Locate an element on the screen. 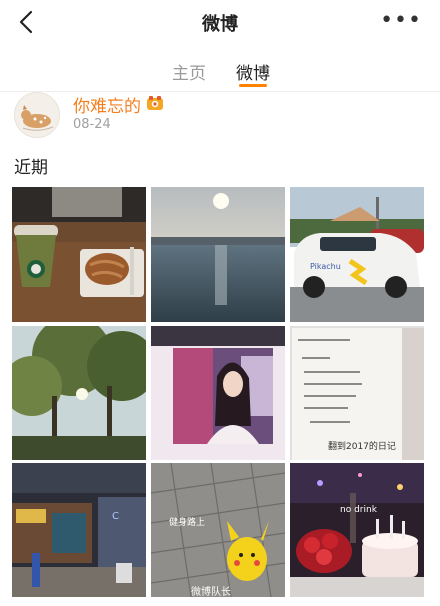 Image resolution: width=440 pixels, height=606 pixels. username: 你难忘的 is located at coordinates (107, 104).